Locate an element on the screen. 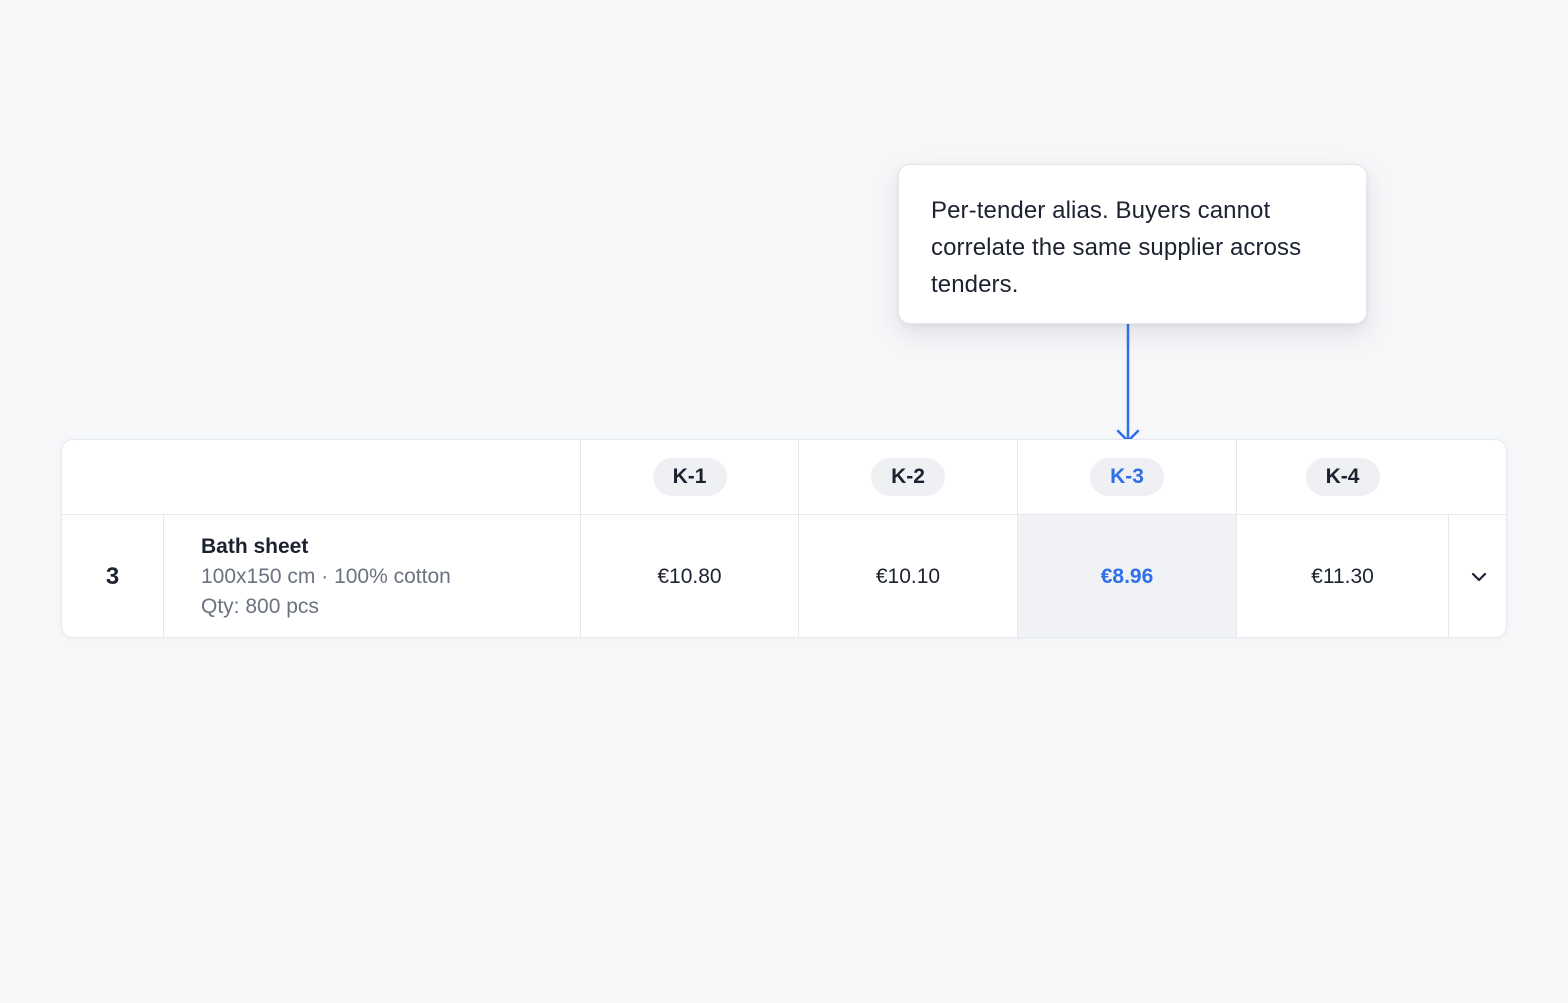 The width and height of the screenshot is (1568, 1003). expand-row-button is located at coordinates (1479, 577).